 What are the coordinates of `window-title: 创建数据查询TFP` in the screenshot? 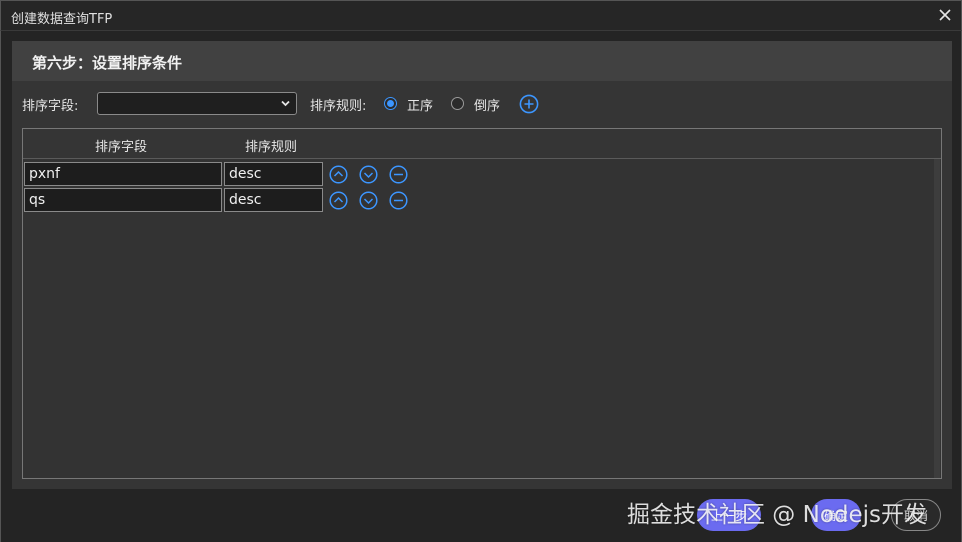 It's located at (62, 19).